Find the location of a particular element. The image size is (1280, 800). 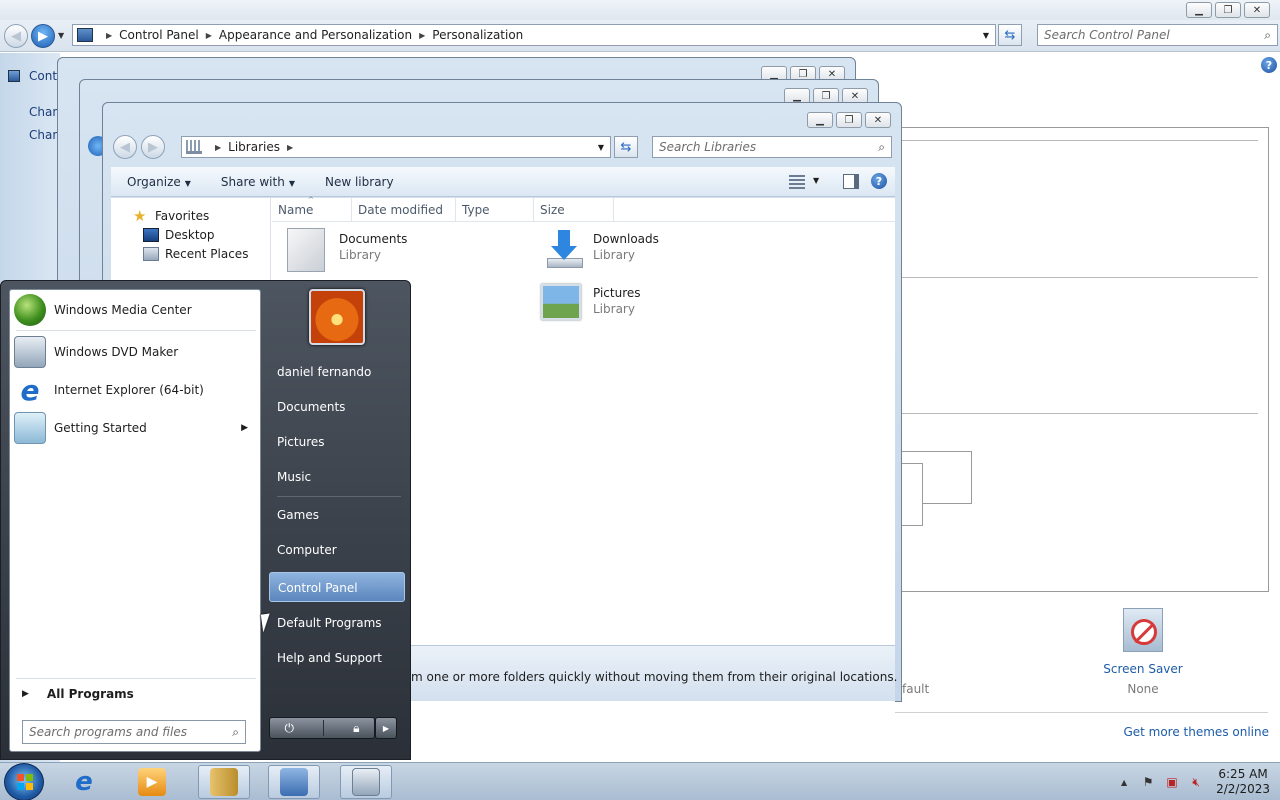

libraries-nav: ◀ ▶ ▶ Libraries ▶ ▼ ⇆ Search Libraries ⌕ is located at coordinates (502, 148).